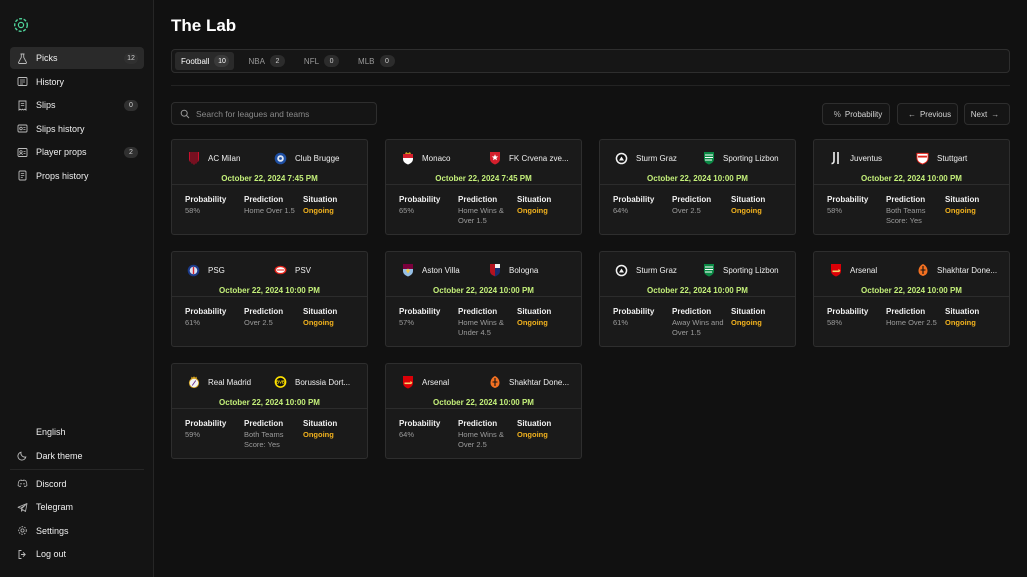 This screenshot has width=1027, height=577. What do you see at coordinates (436, 382) in the screenshot?
I see `home-team-name: Arsenal` at bounding box center [436, 382].